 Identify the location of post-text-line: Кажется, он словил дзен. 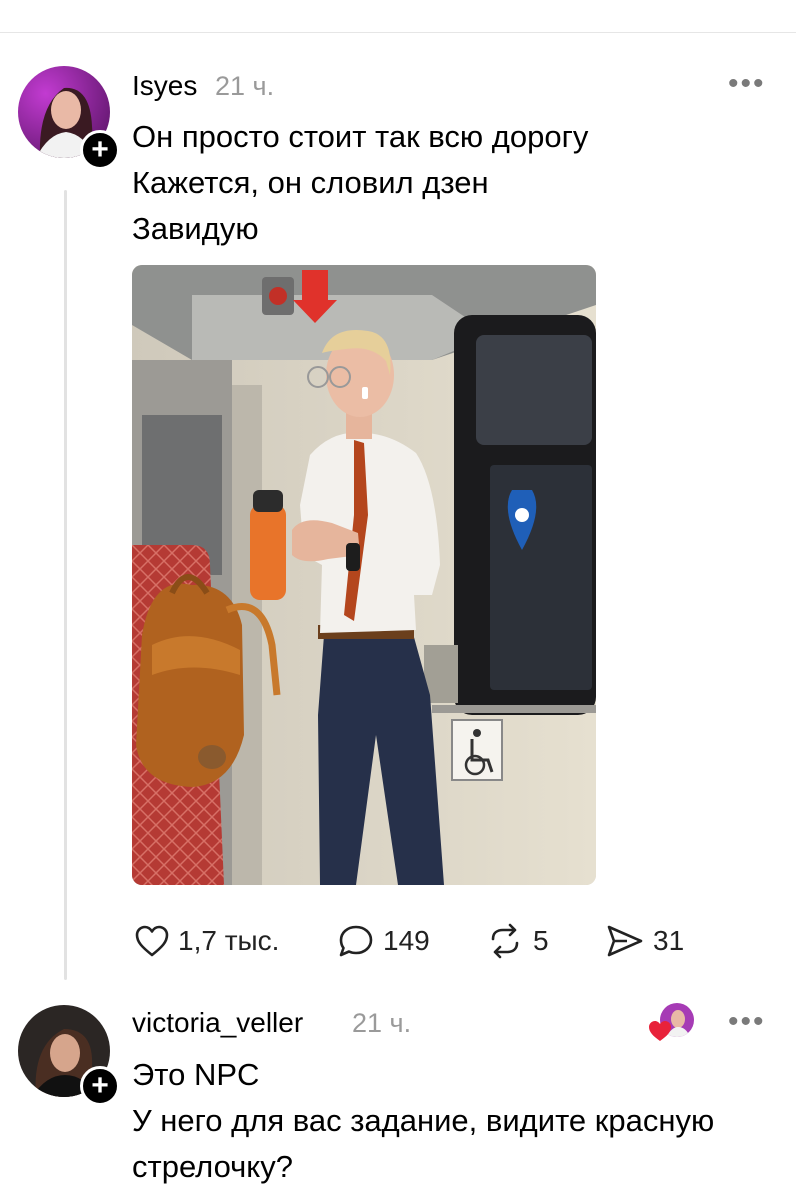
(310, 182).